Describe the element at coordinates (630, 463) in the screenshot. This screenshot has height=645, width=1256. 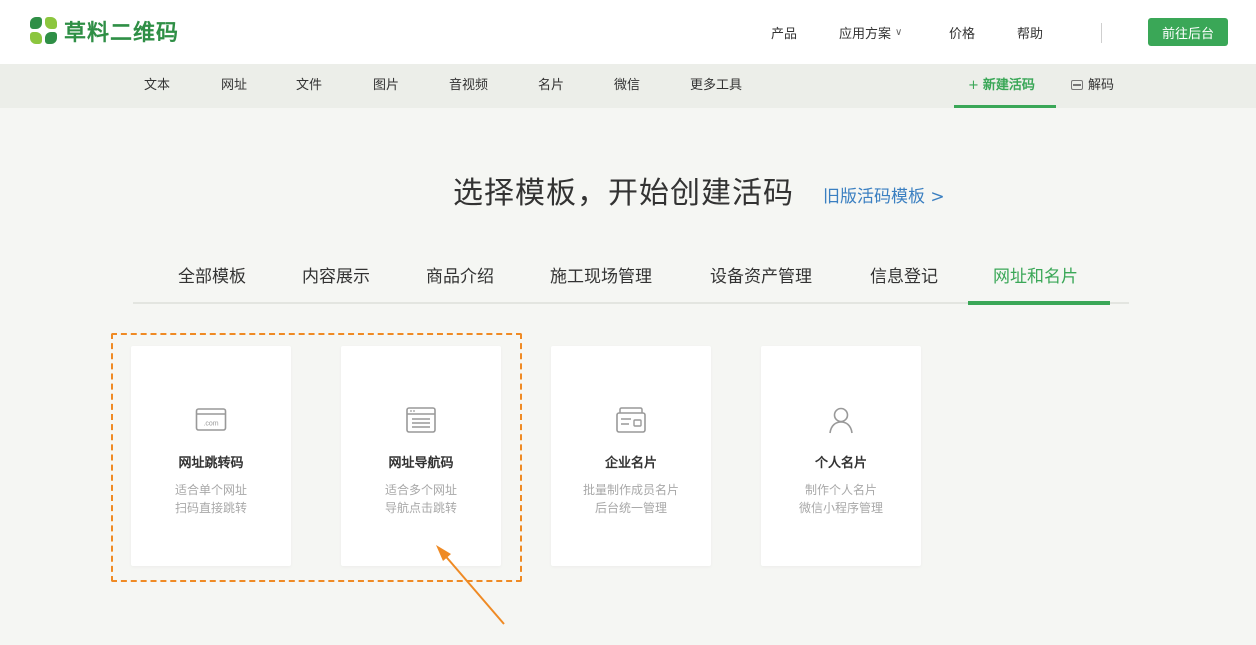
I see `card-title: 企业名片` at that location.